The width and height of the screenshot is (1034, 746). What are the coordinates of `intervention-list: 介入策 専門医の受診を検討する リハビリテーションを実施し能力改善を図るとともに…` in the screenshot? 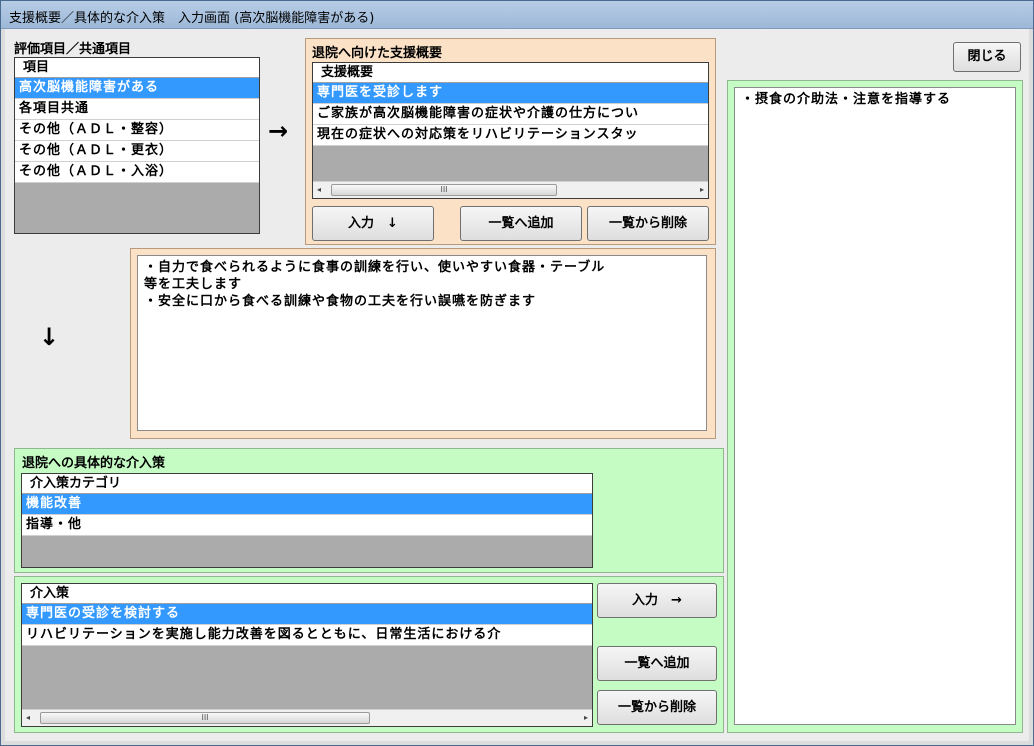 It's located at (307, 655).